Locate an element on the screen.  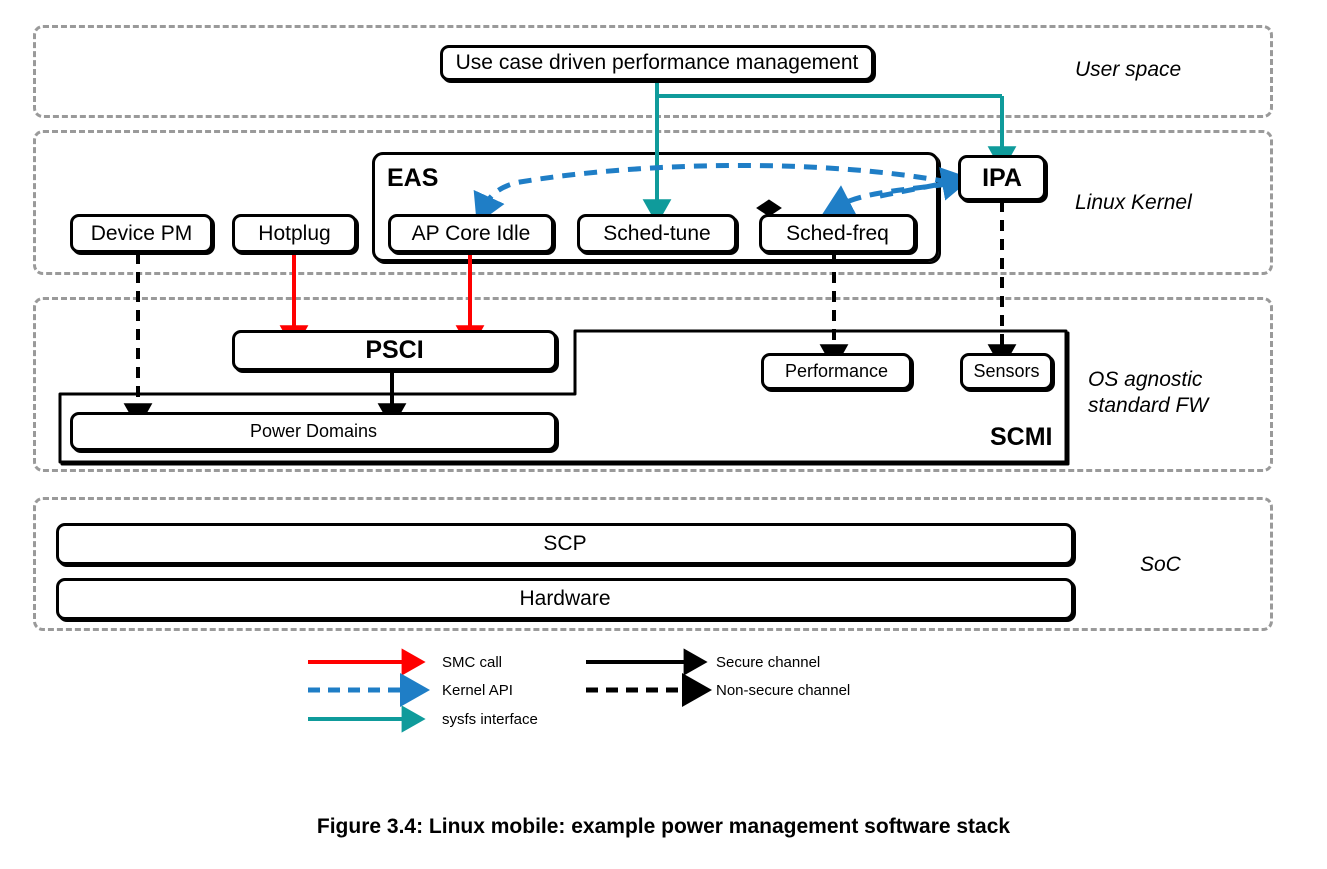
layer-label-user-space: User space is located at coordinates (1128, 69).